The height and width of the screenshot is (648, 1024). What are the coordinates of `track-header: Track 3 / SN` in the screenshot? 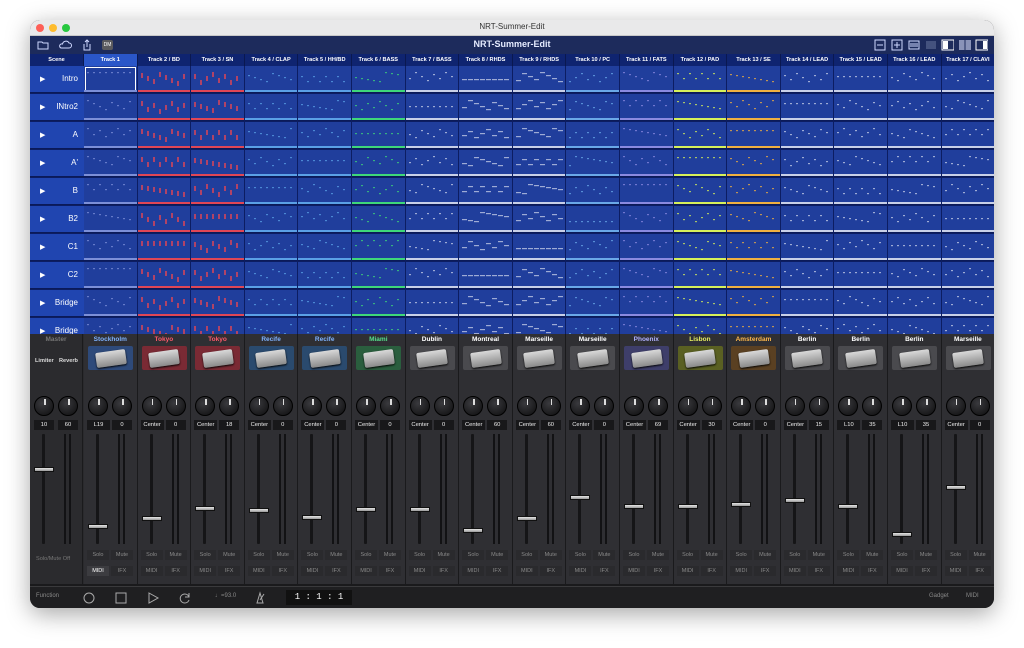 It's located at (218, 60).